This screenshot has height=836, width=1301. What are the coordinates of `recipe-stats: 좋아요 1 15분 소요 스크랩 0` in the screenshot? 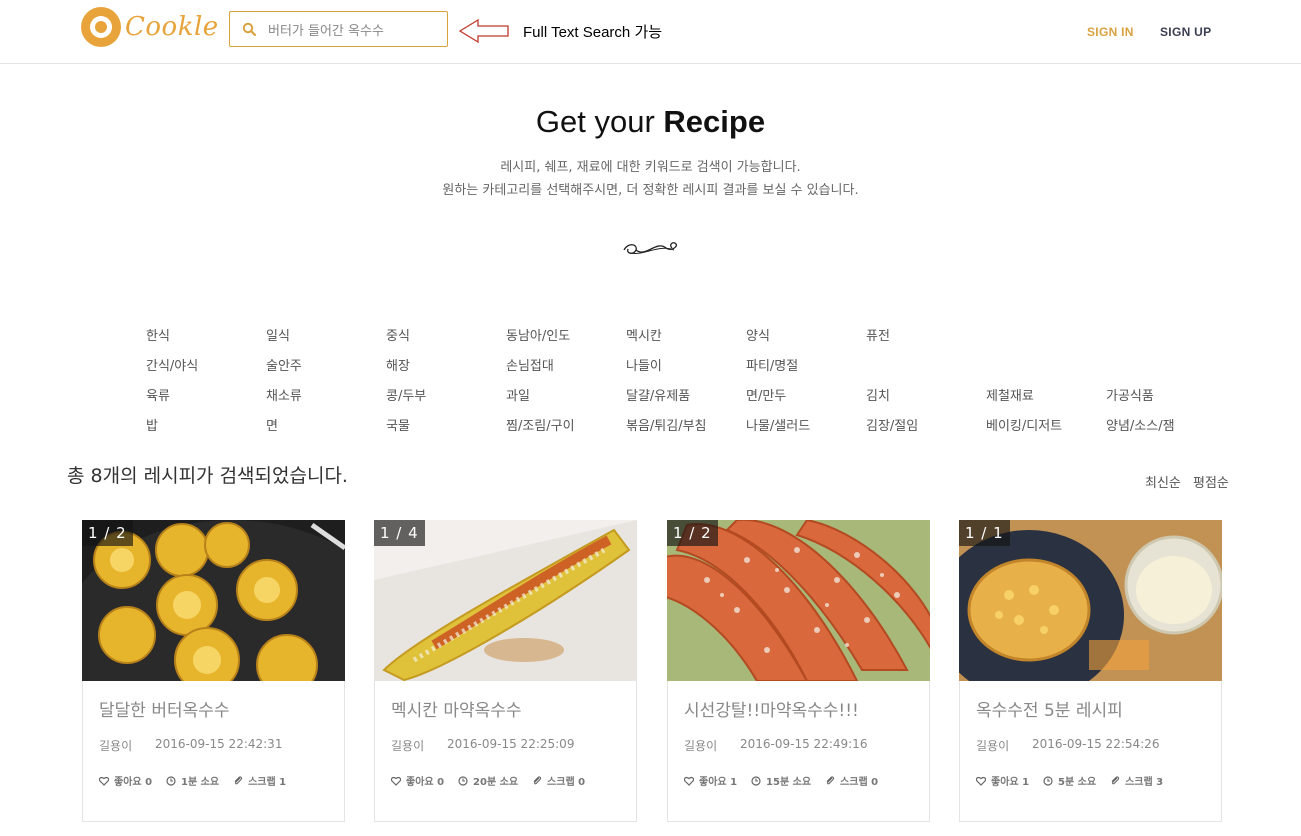 It's located at (788, 780).